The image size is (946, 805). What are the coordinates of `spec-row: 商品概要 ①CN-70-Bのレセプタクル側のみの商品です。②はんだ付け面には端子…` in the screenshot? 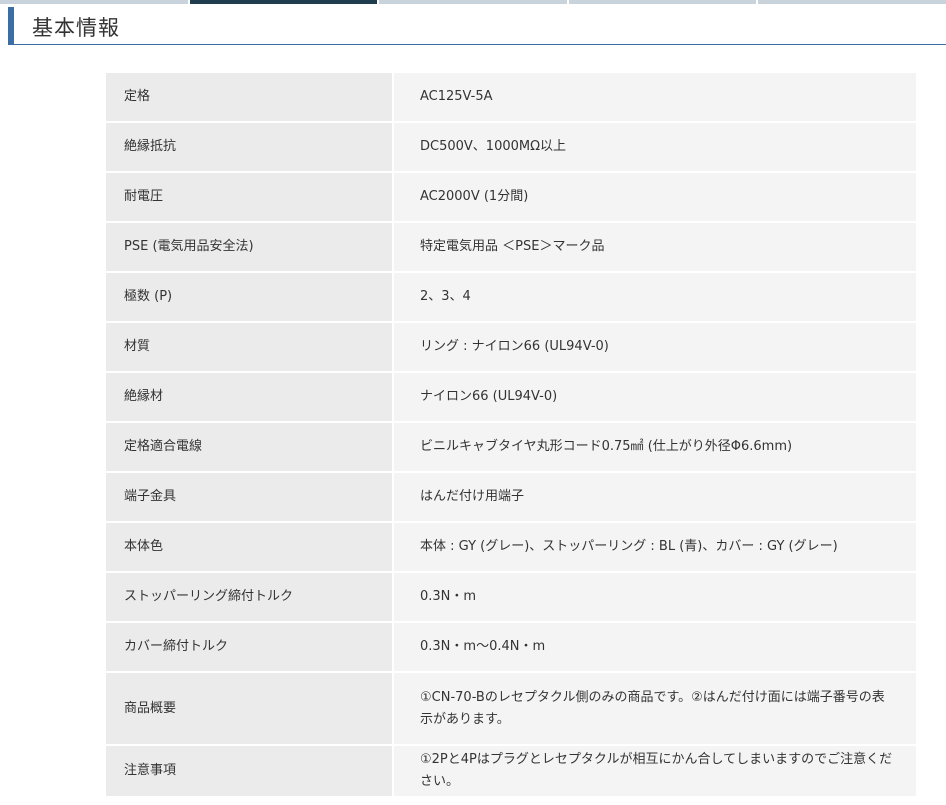 It's located at (511, 709).